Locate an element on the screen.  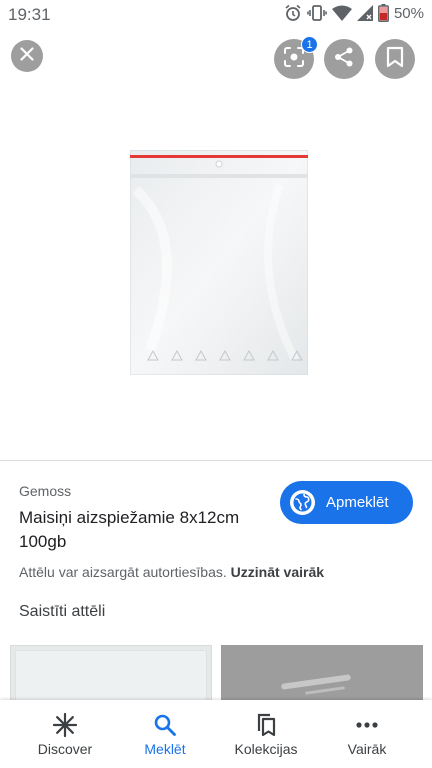
visit-label: Apmeklēt is located at coordinates (357, 502).